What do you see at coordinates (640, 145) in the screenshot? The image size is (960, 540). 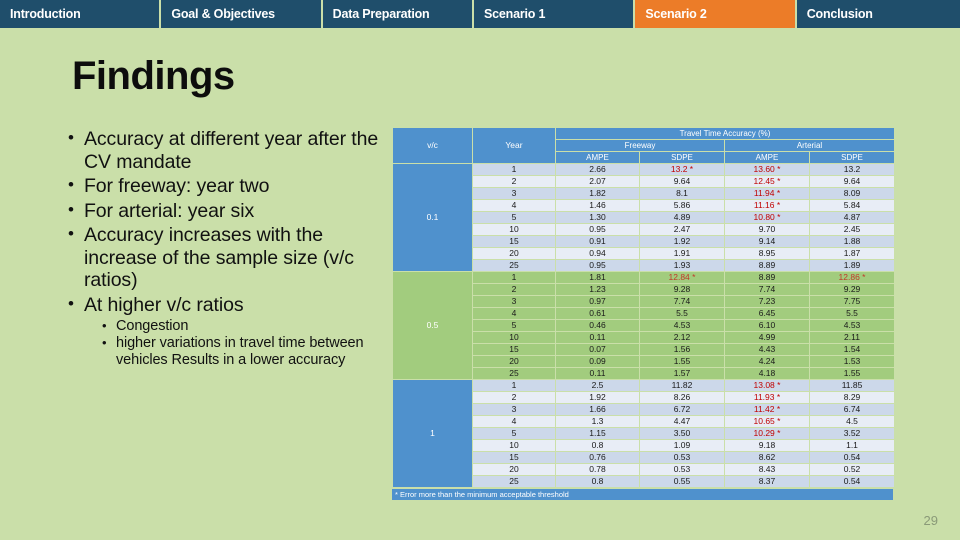 I see `column-group-freeway: Freeway` at bounding box center [640, 145].